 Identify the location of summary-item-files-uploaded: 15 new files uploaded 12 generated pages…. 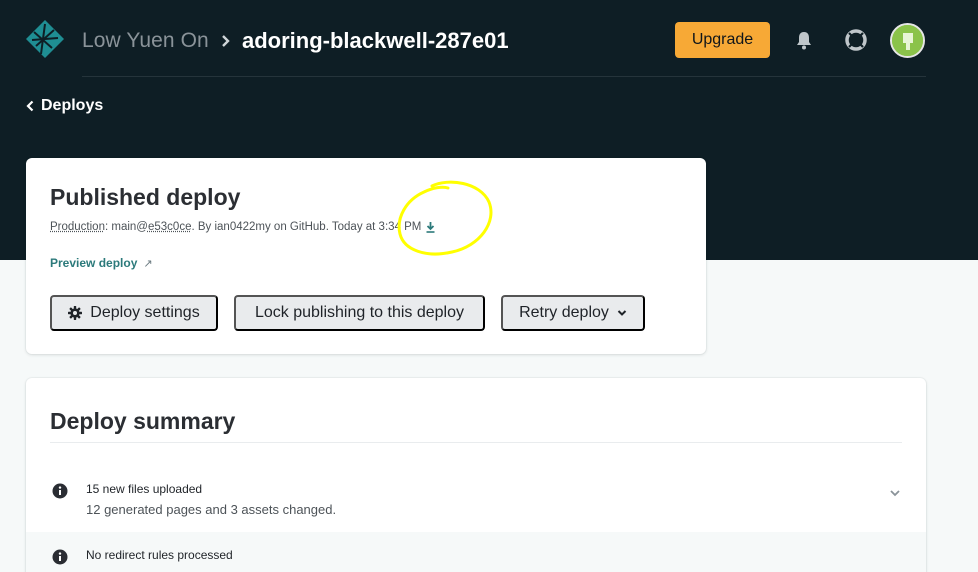
(476, 499).